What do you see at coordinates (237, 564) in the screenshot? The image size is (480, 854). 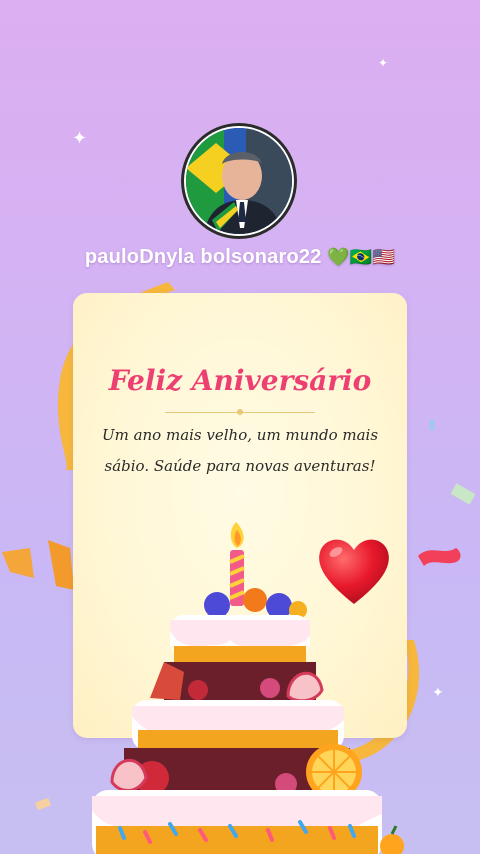 I see `candle-icon` at bounding box center [237, 564].